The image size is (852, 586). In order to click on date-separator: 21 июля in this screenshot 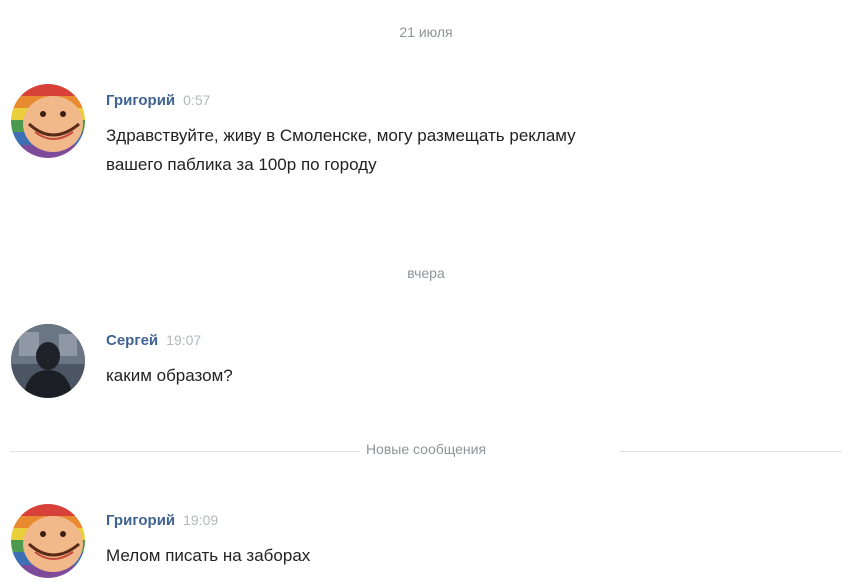, I will do `click(426, 32)`.